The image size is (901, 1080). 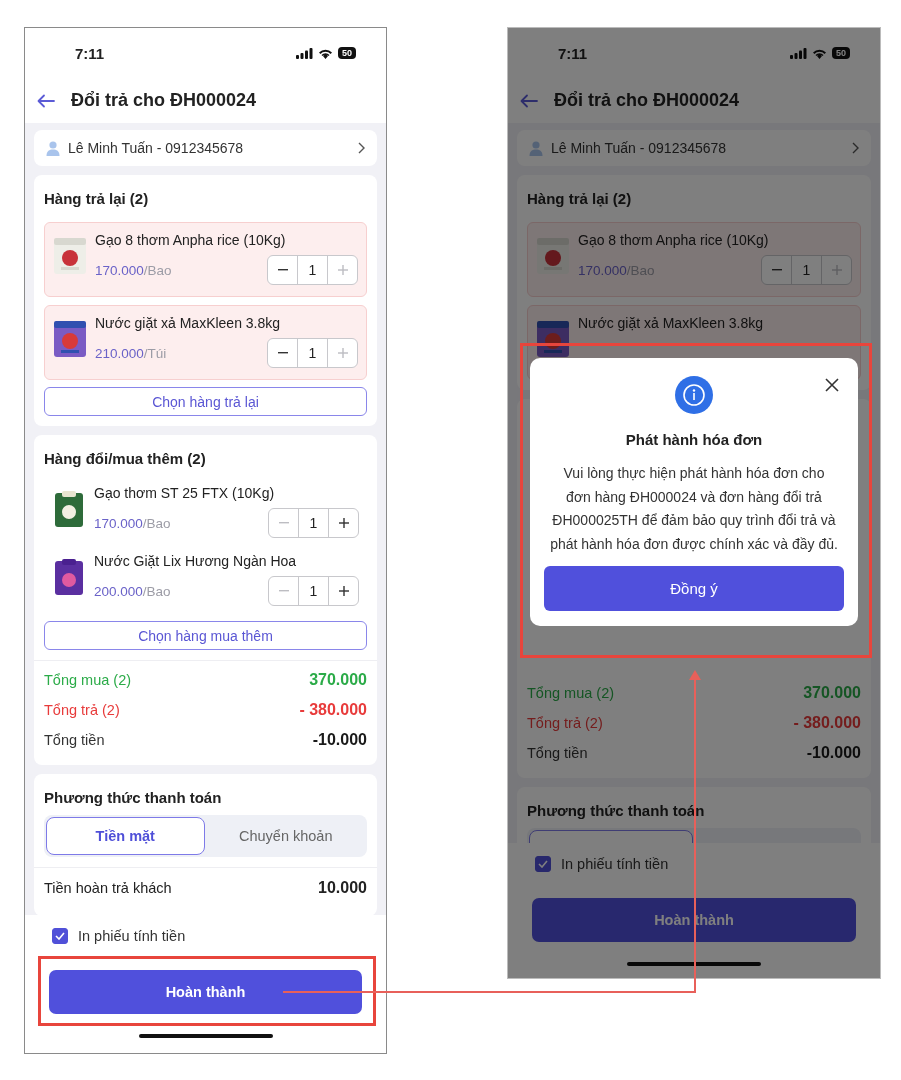 What do you see at coordinates (832, 385) in the screenshot?
I see `close-icon` at bounding box center [832, 385].